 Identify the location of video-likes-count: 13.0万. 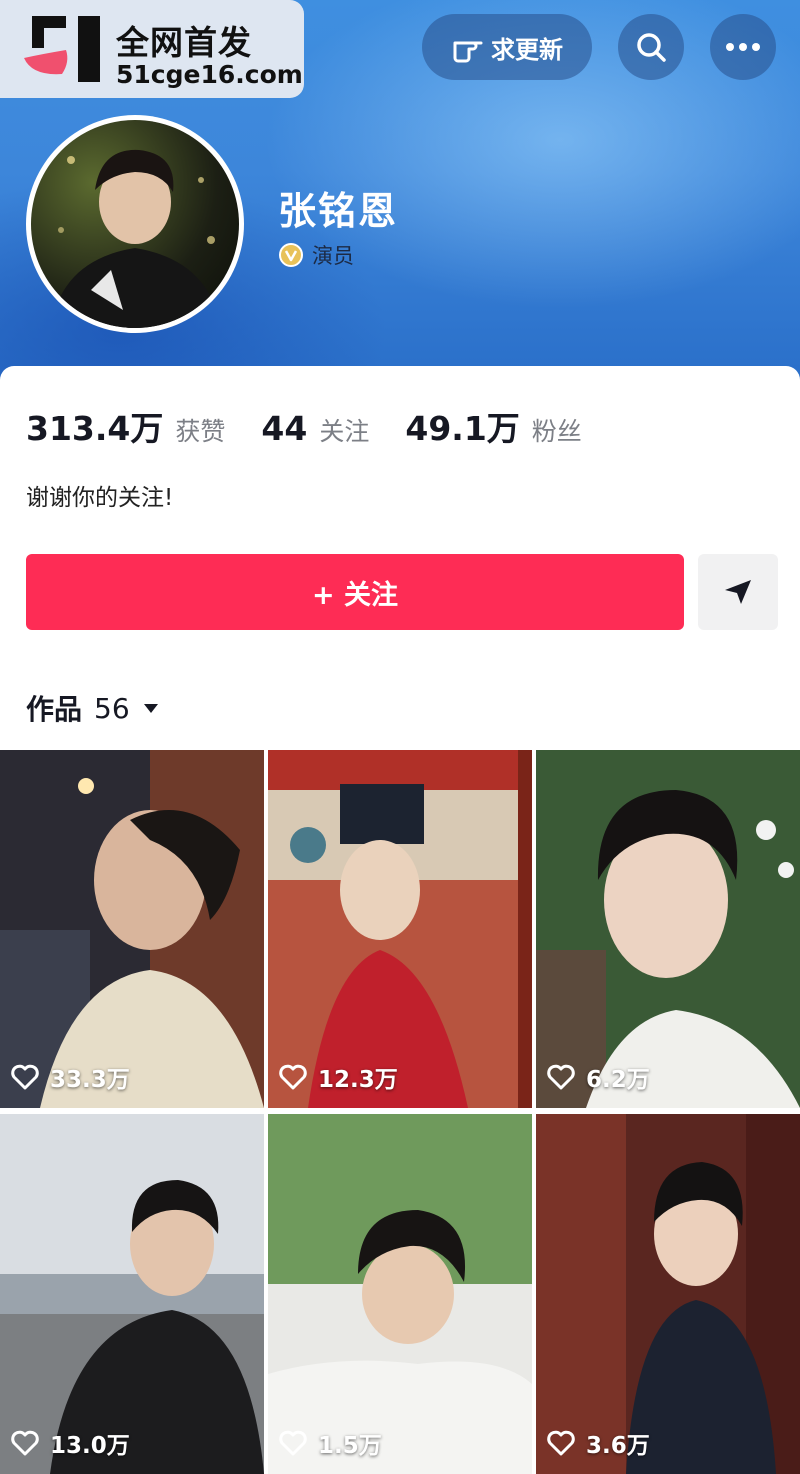
(90, 1446).